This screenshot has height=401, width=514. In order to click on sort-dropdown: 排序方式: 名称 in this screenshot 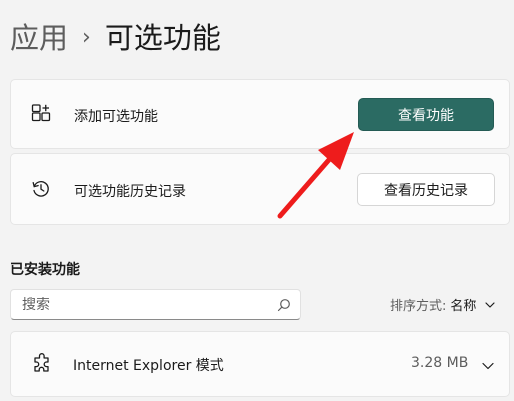, I will do `click(443, 304)`.